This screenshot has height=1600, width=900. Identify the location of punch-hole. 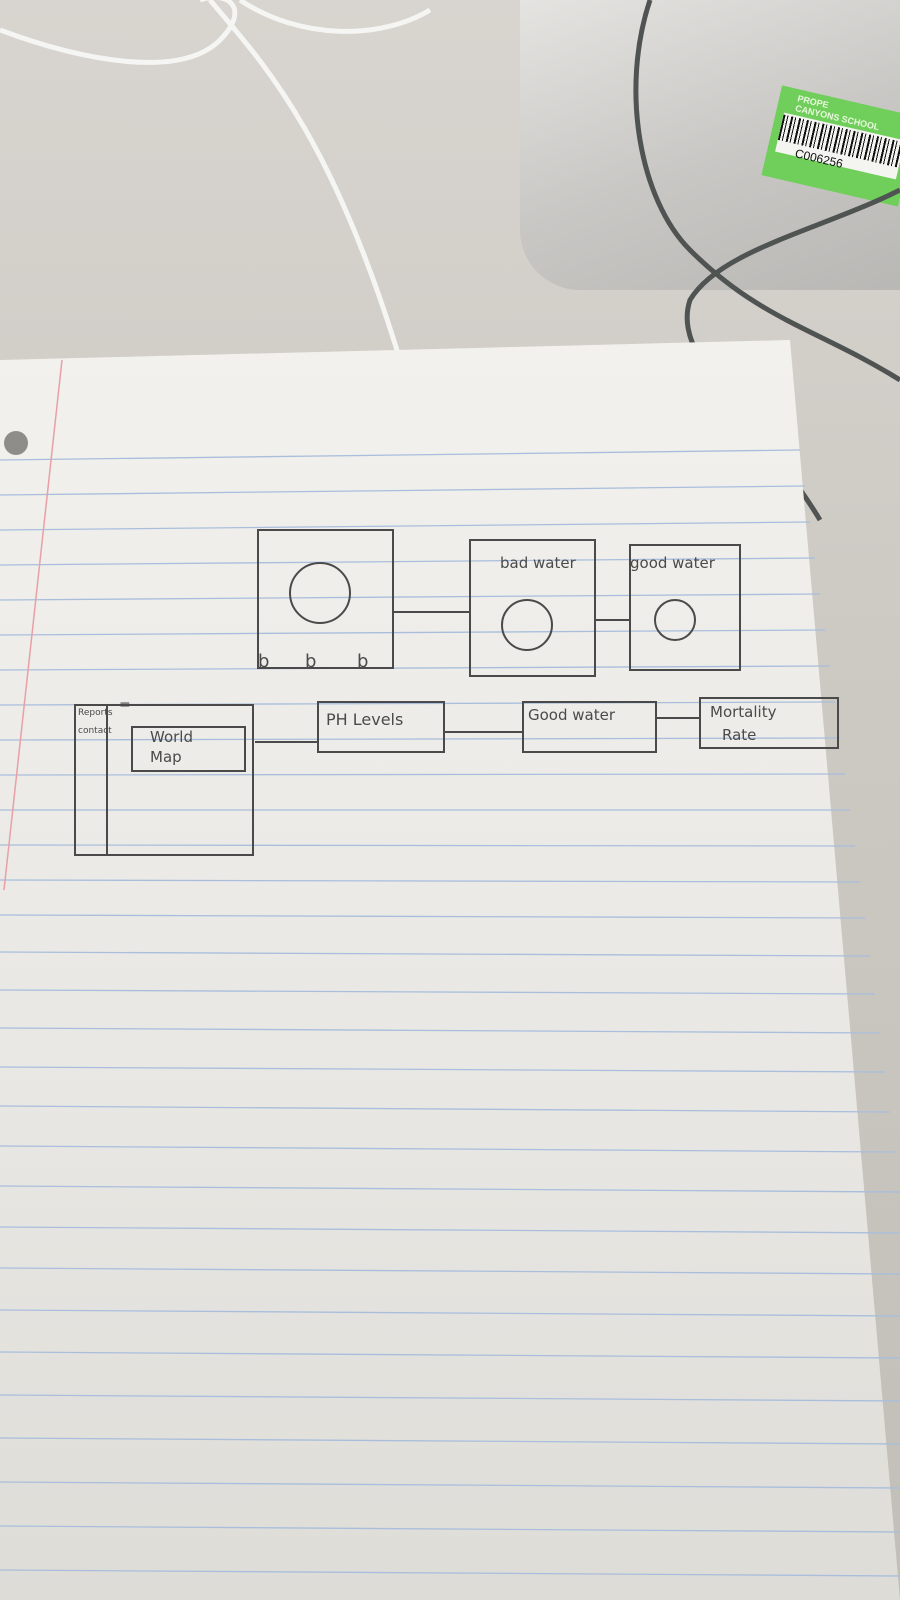
(16, 443).